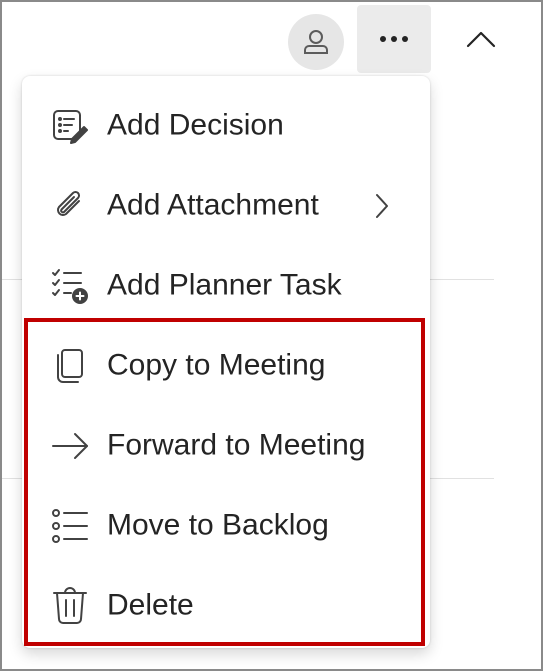  I want to click on menu-item-add-decision: Add Decision, so click(226, 126).